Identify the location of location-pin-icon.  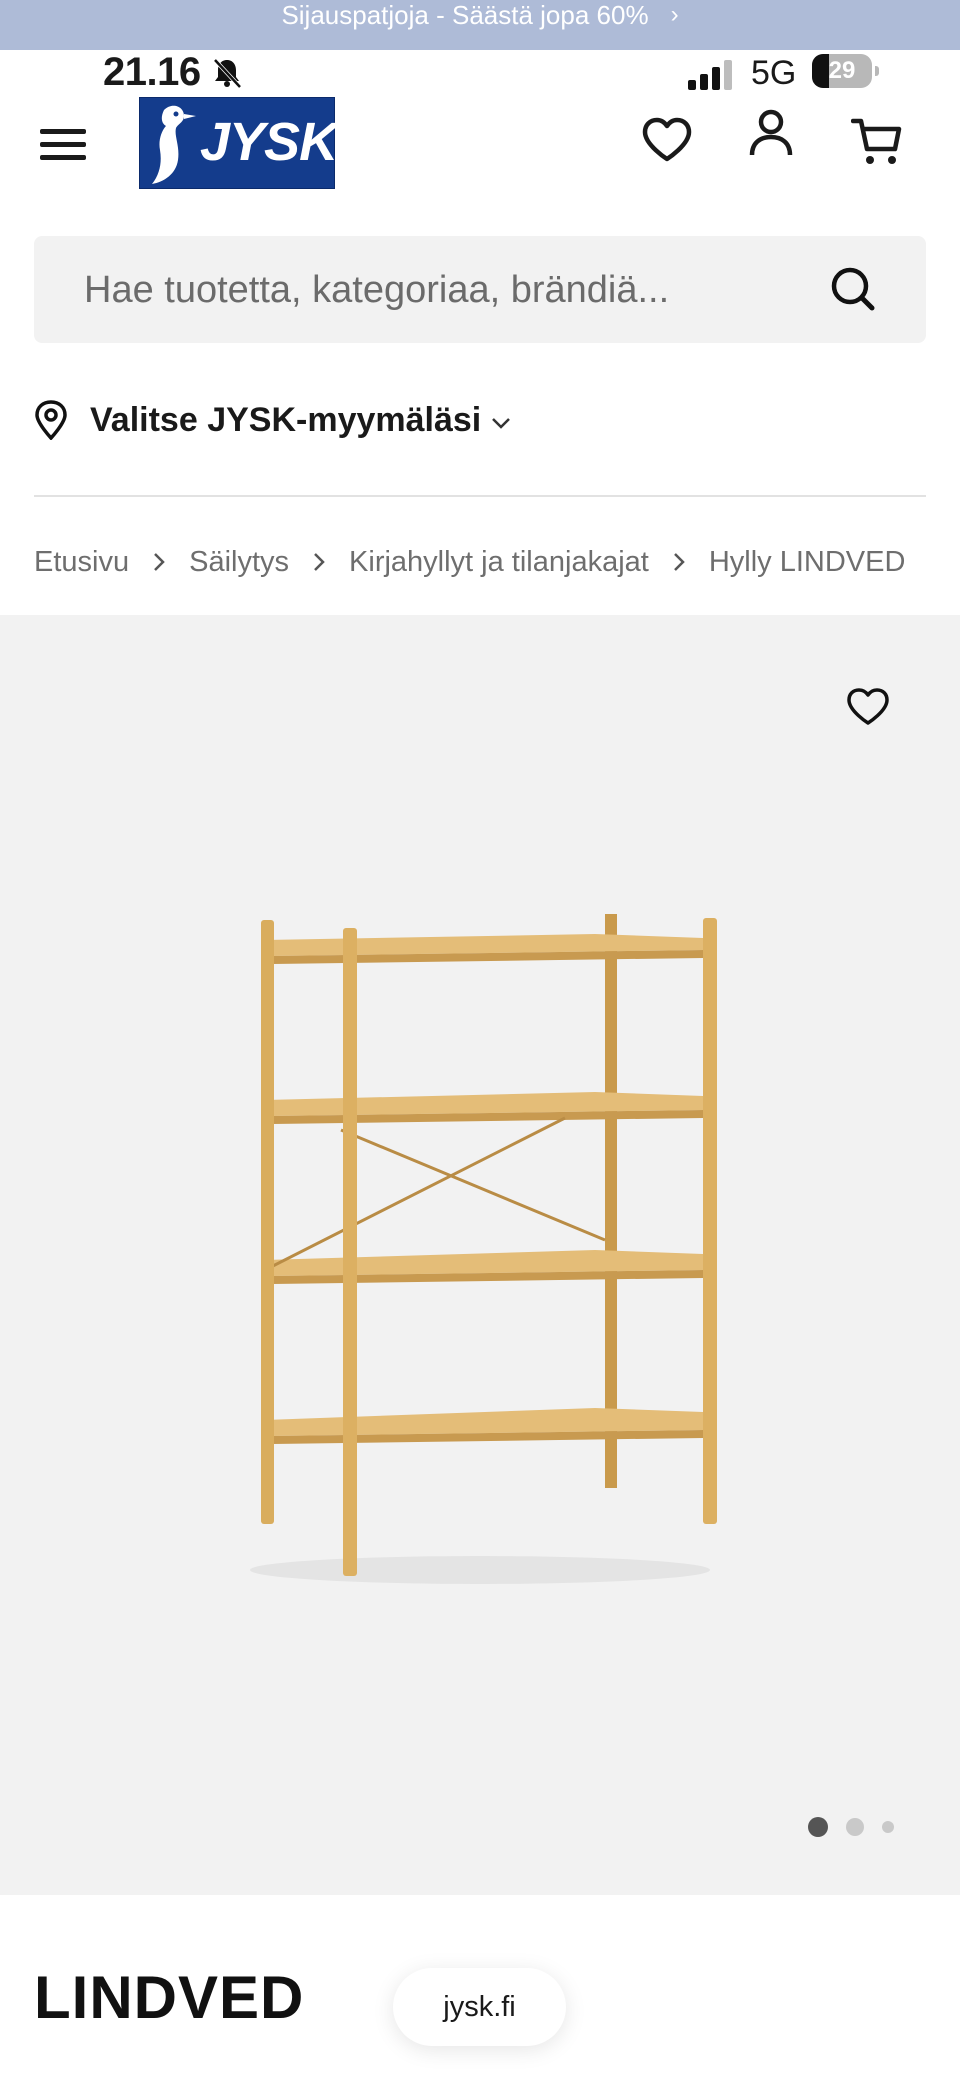
(51, 420).